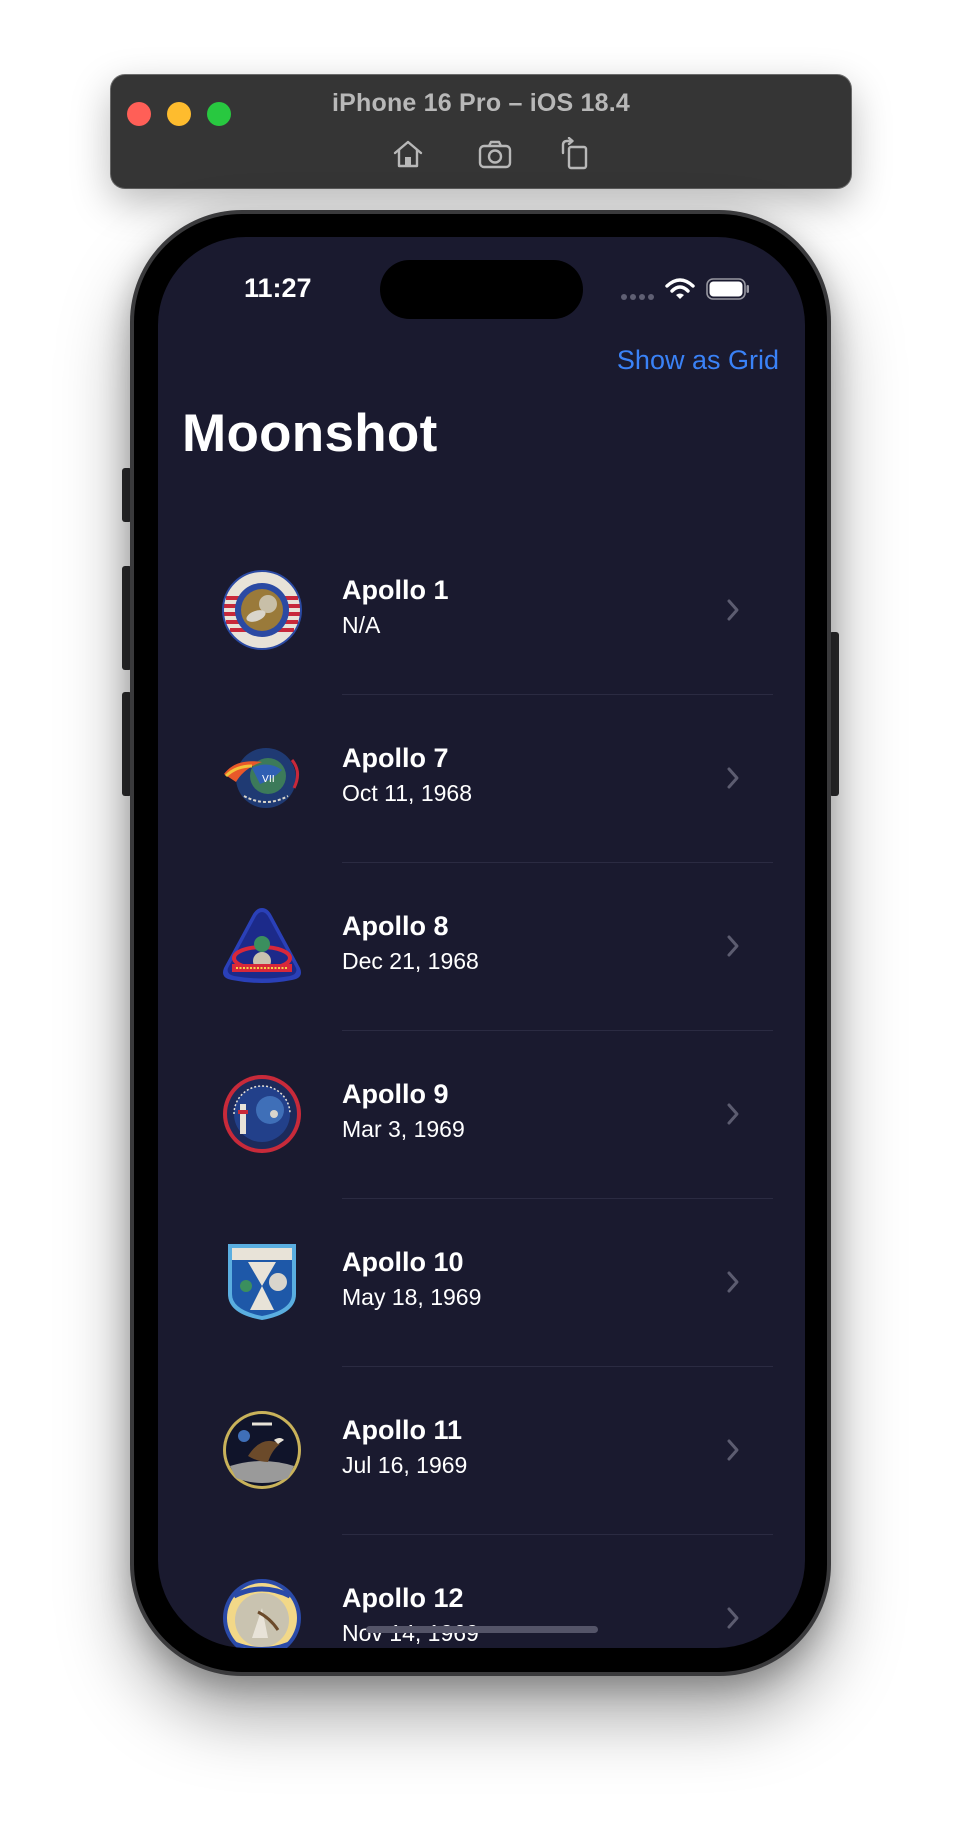 This screenshot has width=962, height=1826. I want to click on list-item-apollo-8: Apollo 8 Dec 21, 1968, so click(481, 947).